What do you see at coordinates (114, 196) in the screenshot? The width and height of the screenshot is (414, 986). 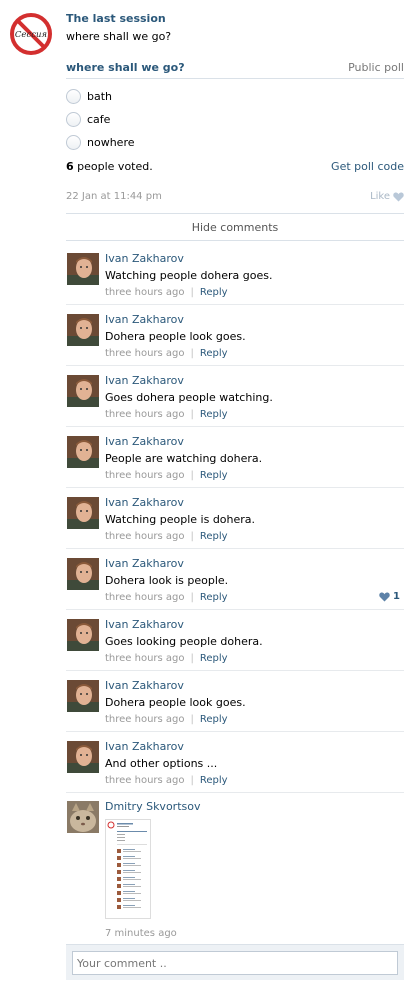 I see `post-date: 22 Jan at 11:44 pm` at bounding box center [114, 196].